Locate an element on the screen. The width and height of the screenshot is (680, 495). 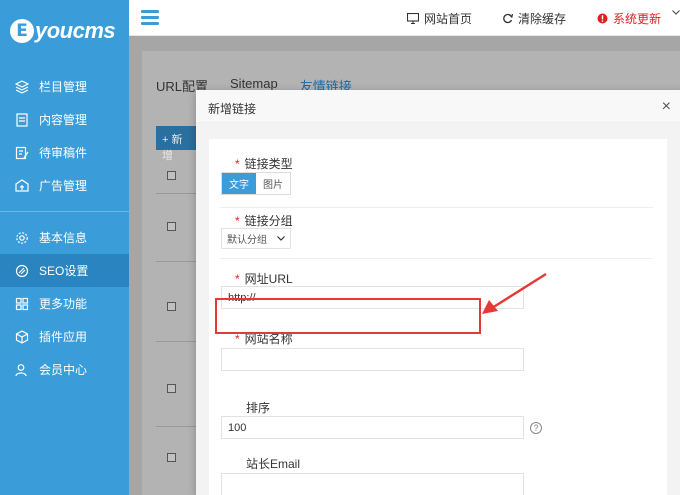
system-update-link: 系统更新 is located at coordinates (629, 18).